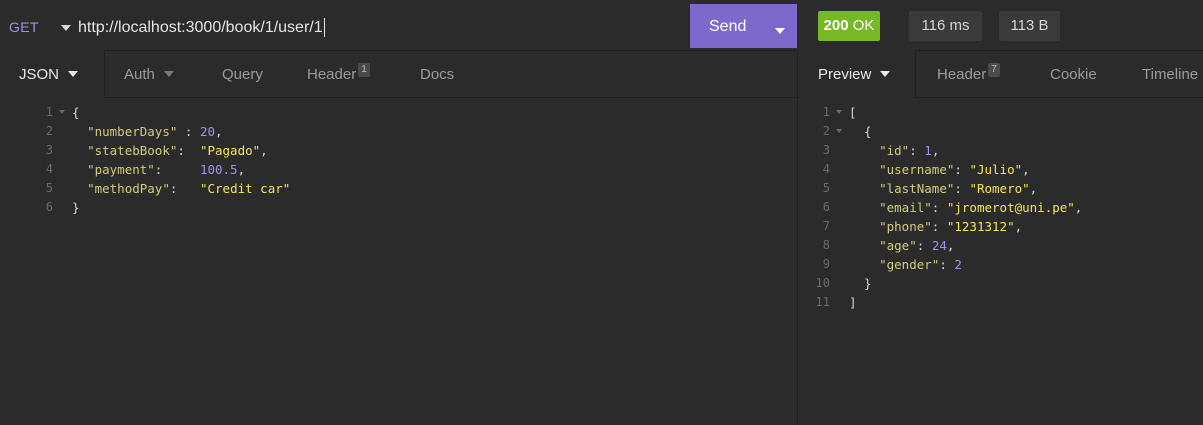  What do you see at coordinates (398, 188) in the screenshot?
I see `code-line: 5 "methodPay": "Credit car"` at bounding box center [398, 188].